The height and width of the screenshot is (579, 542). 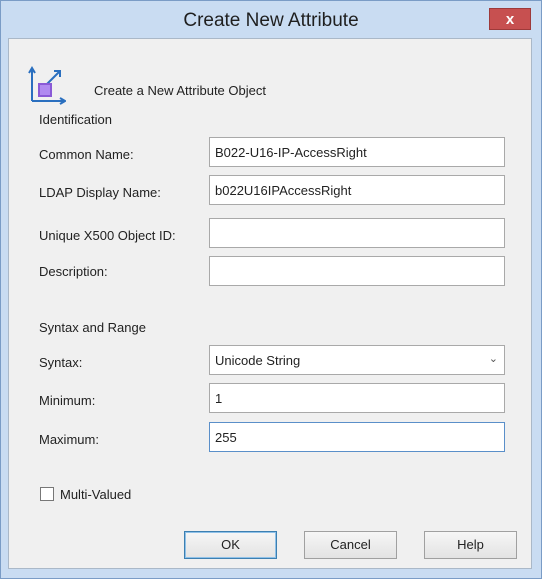 I want to click on maximum-field: 255, so click(x=357, y=437).